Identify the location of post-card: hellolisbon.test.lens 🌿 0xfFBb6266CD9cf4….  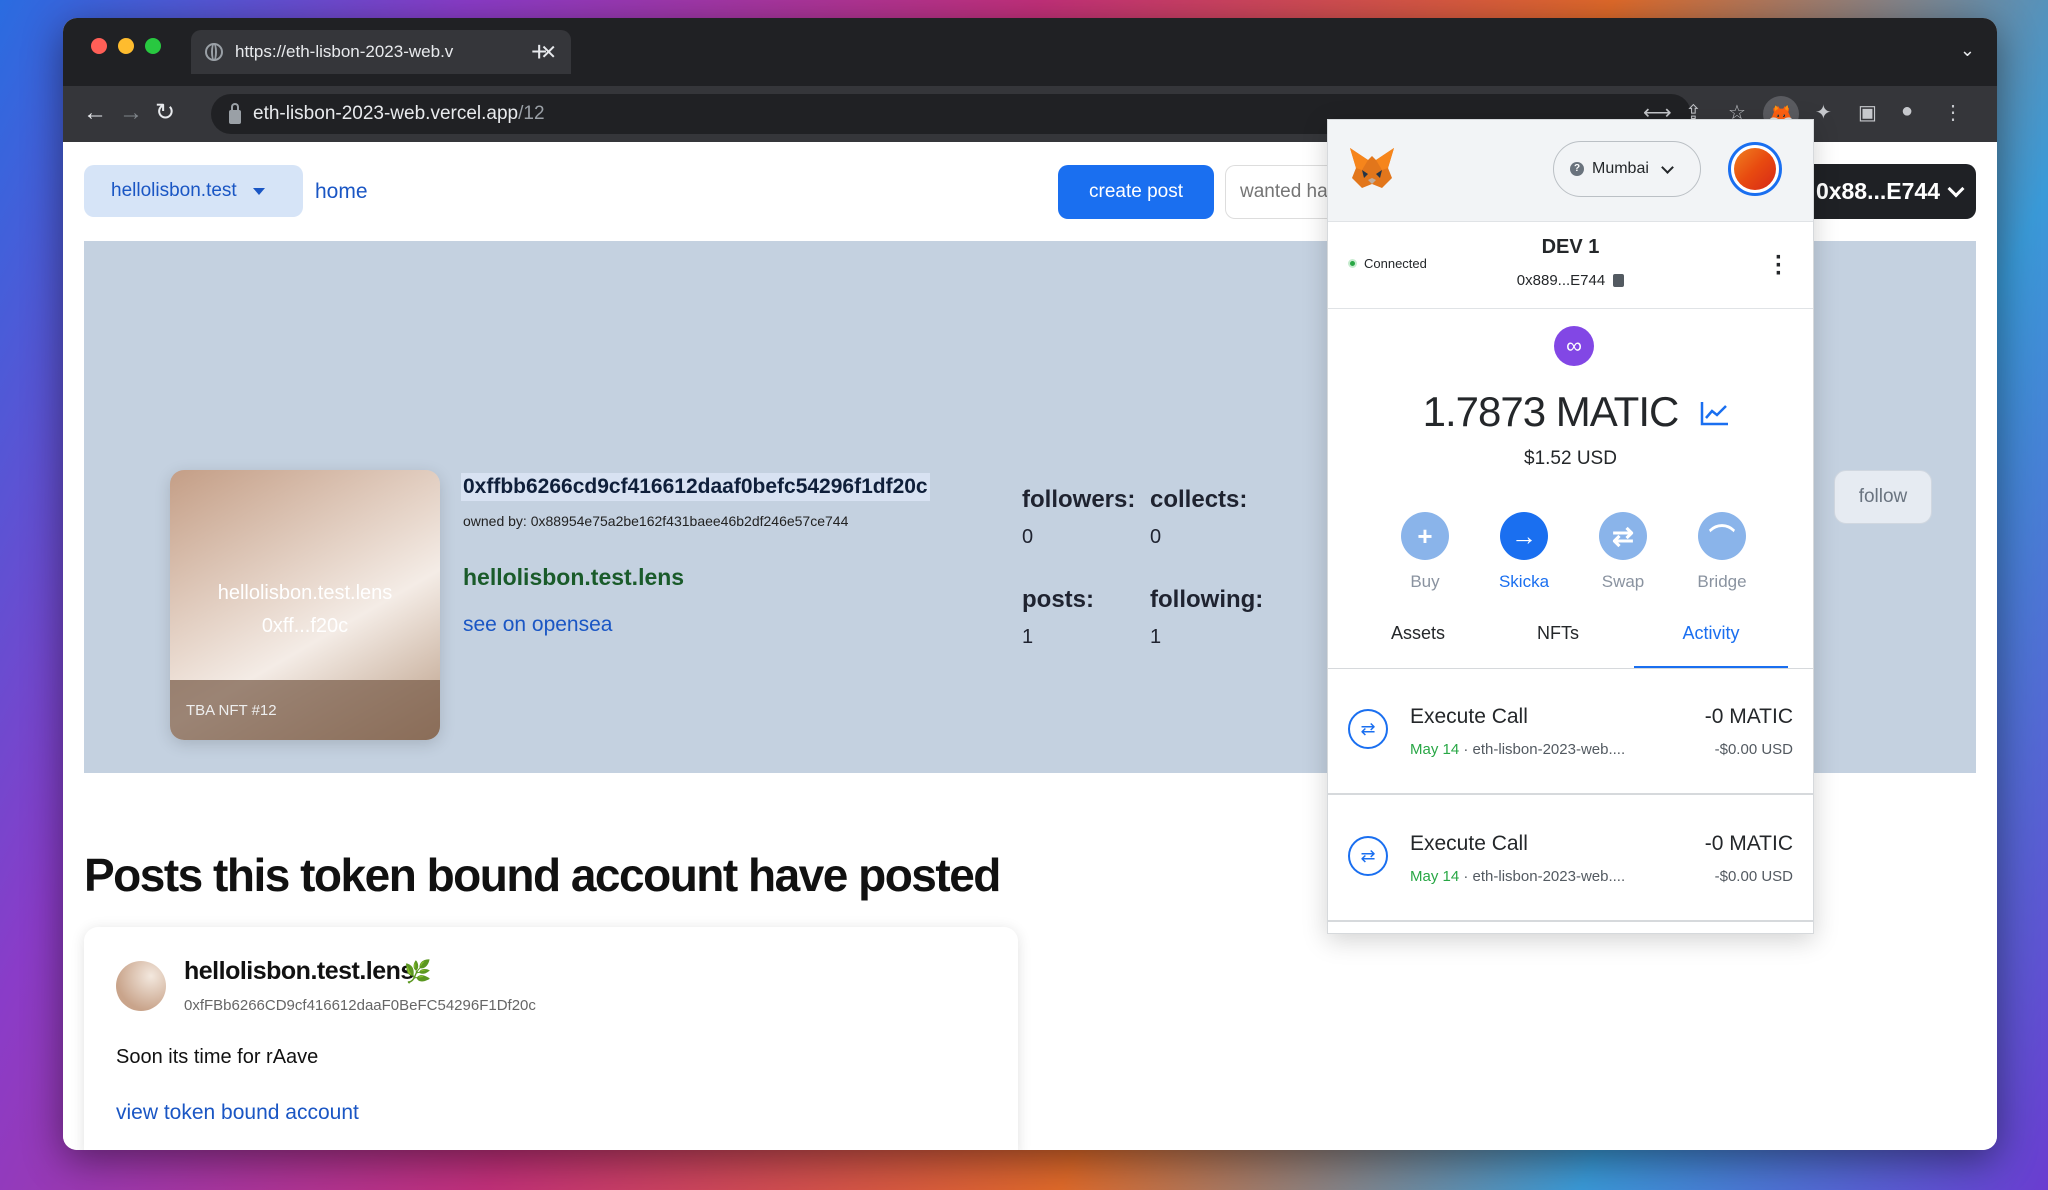
(551, 1038).